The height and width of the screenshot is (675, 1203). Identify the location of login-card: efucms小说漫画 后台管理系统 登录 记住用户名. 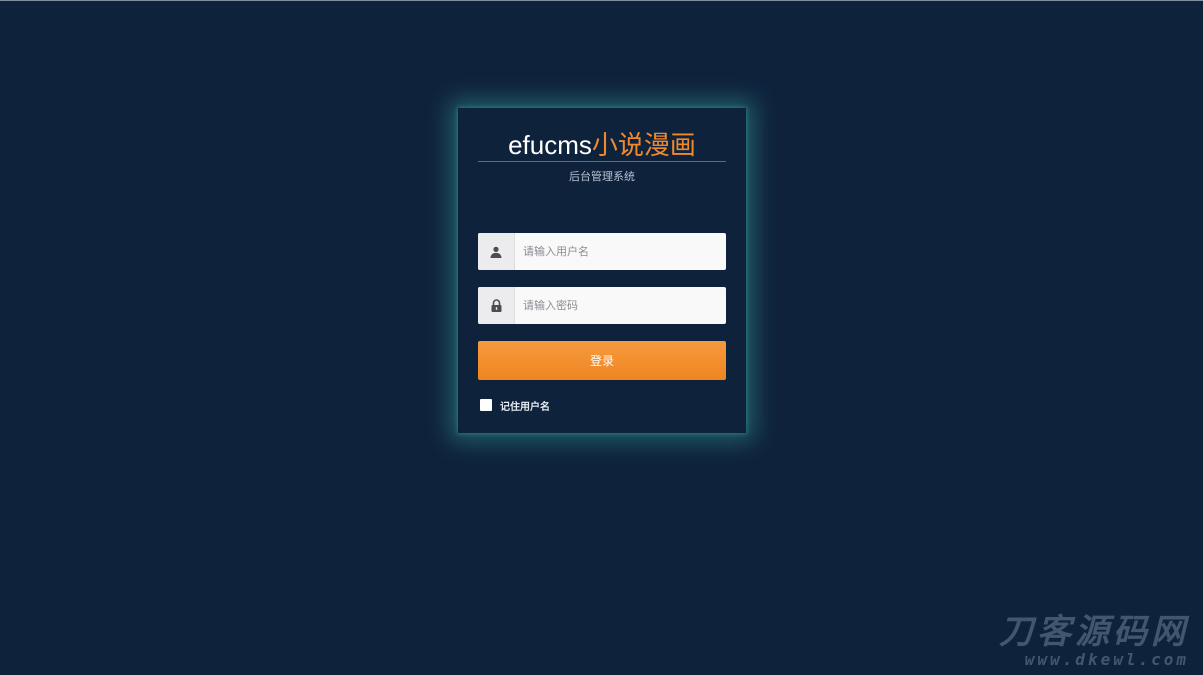
(602, 270).